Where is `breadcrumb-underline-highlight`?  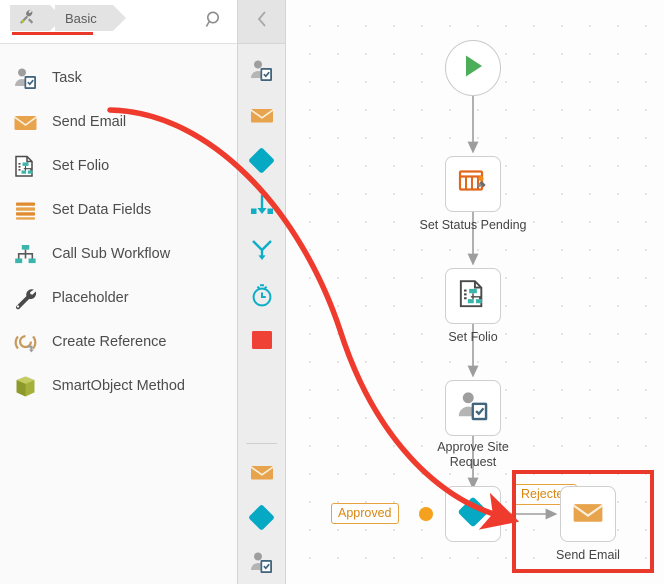
breadcrumb-underline-highlight is located at coordinates (52, 33).